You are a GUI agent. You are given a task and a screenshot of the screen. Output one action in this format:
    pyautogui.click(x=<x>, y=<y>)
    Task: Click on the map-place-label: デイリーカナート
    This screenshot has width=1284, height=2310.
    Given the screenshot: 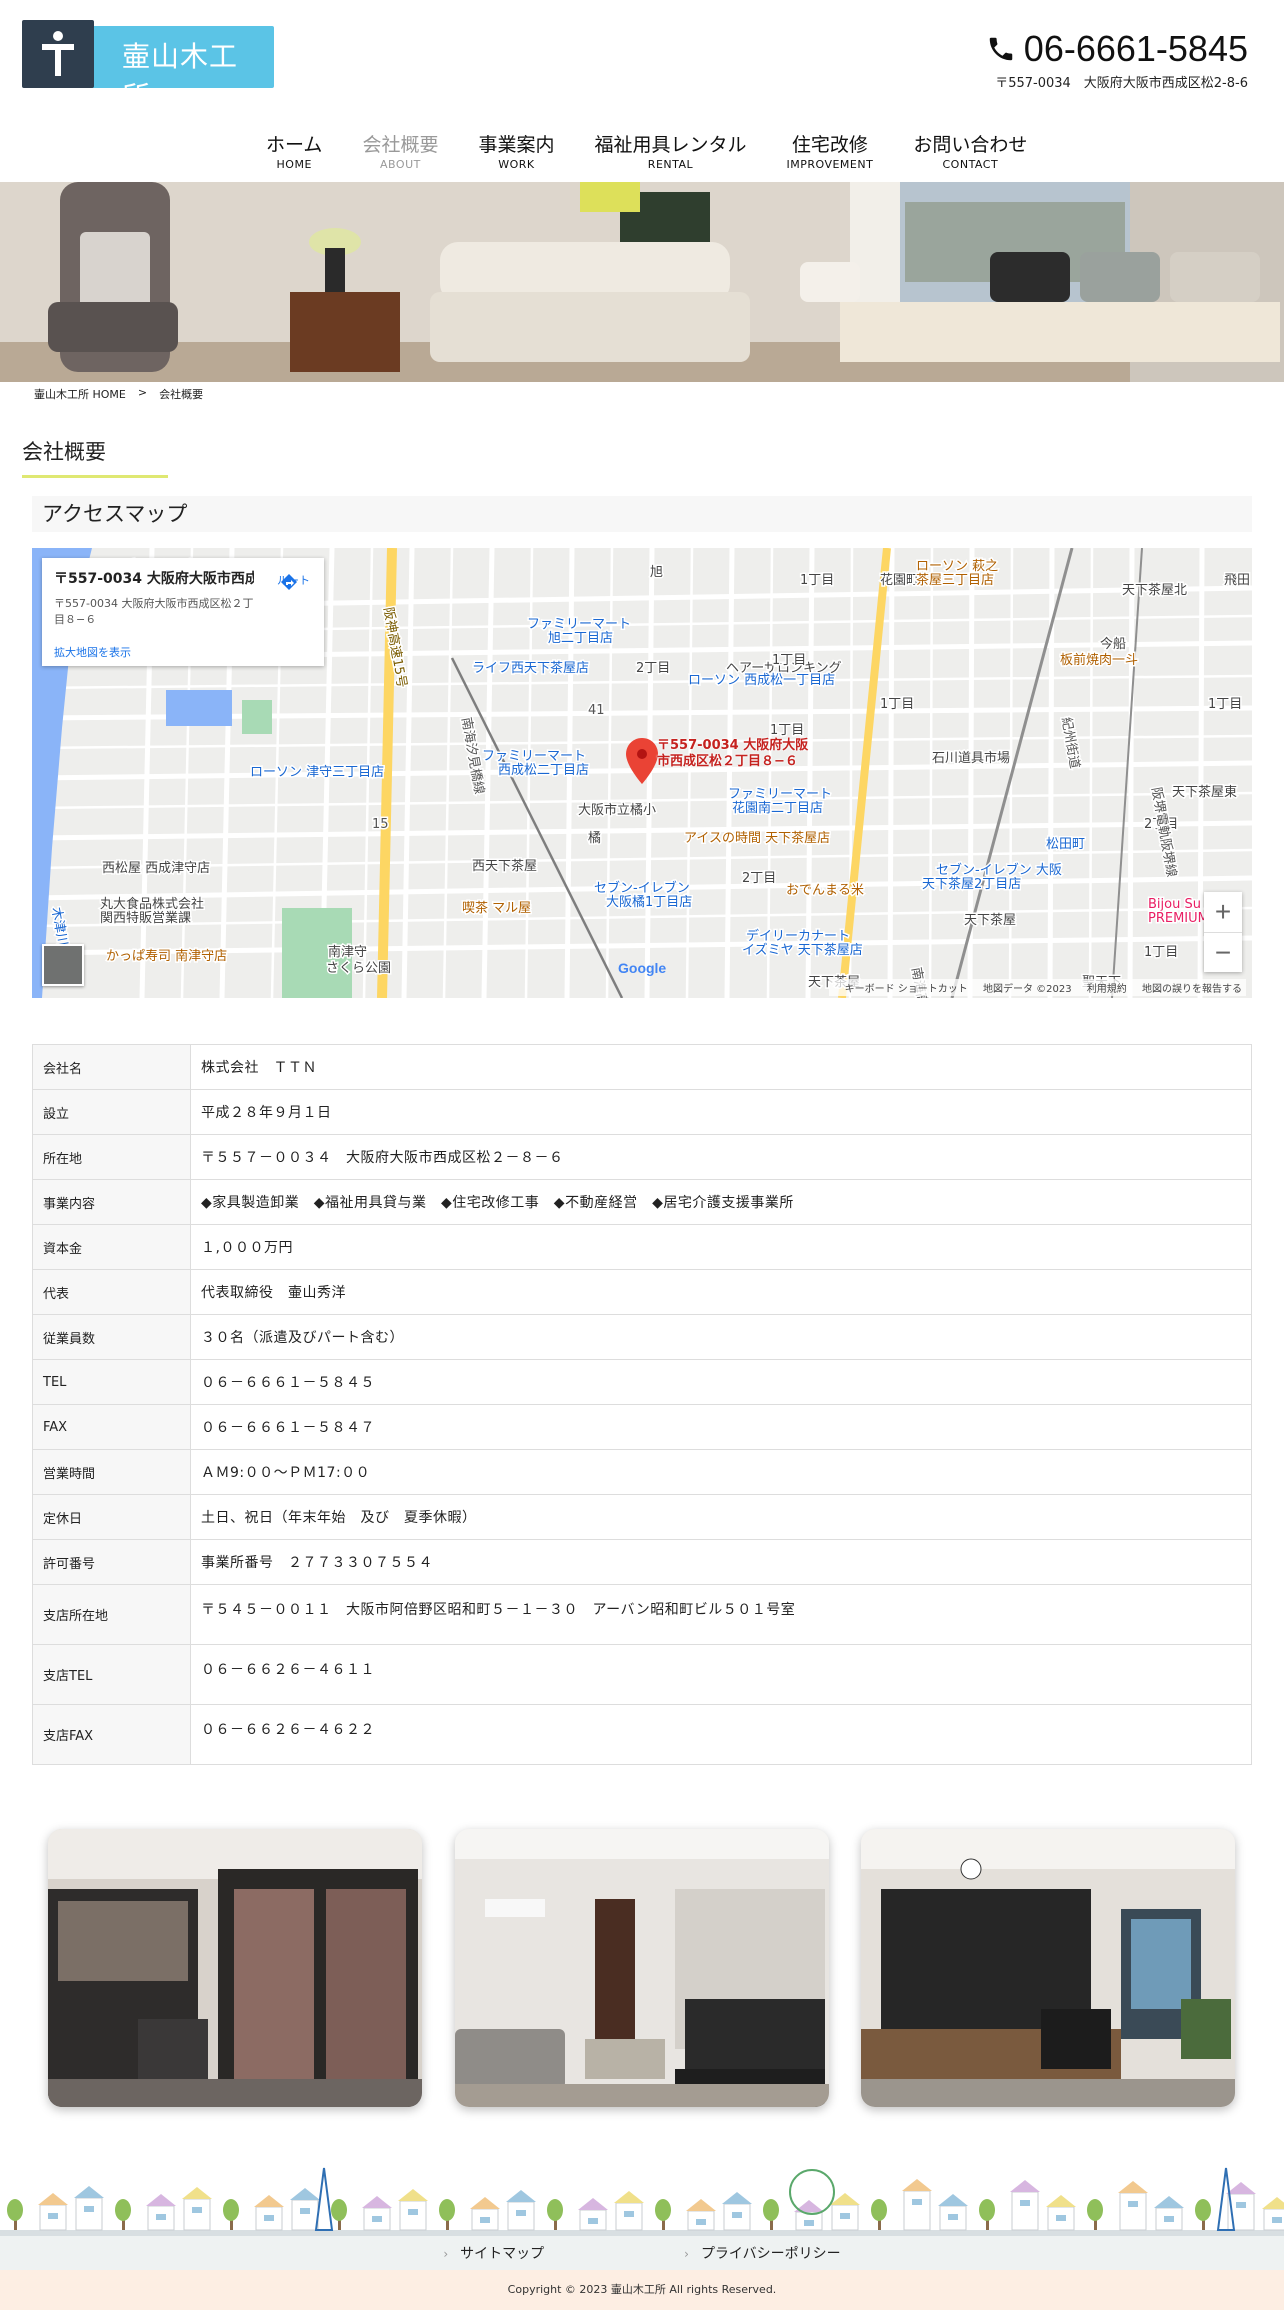 What is the action you would take?
    pyautogui.click(x=798, y=936)
    